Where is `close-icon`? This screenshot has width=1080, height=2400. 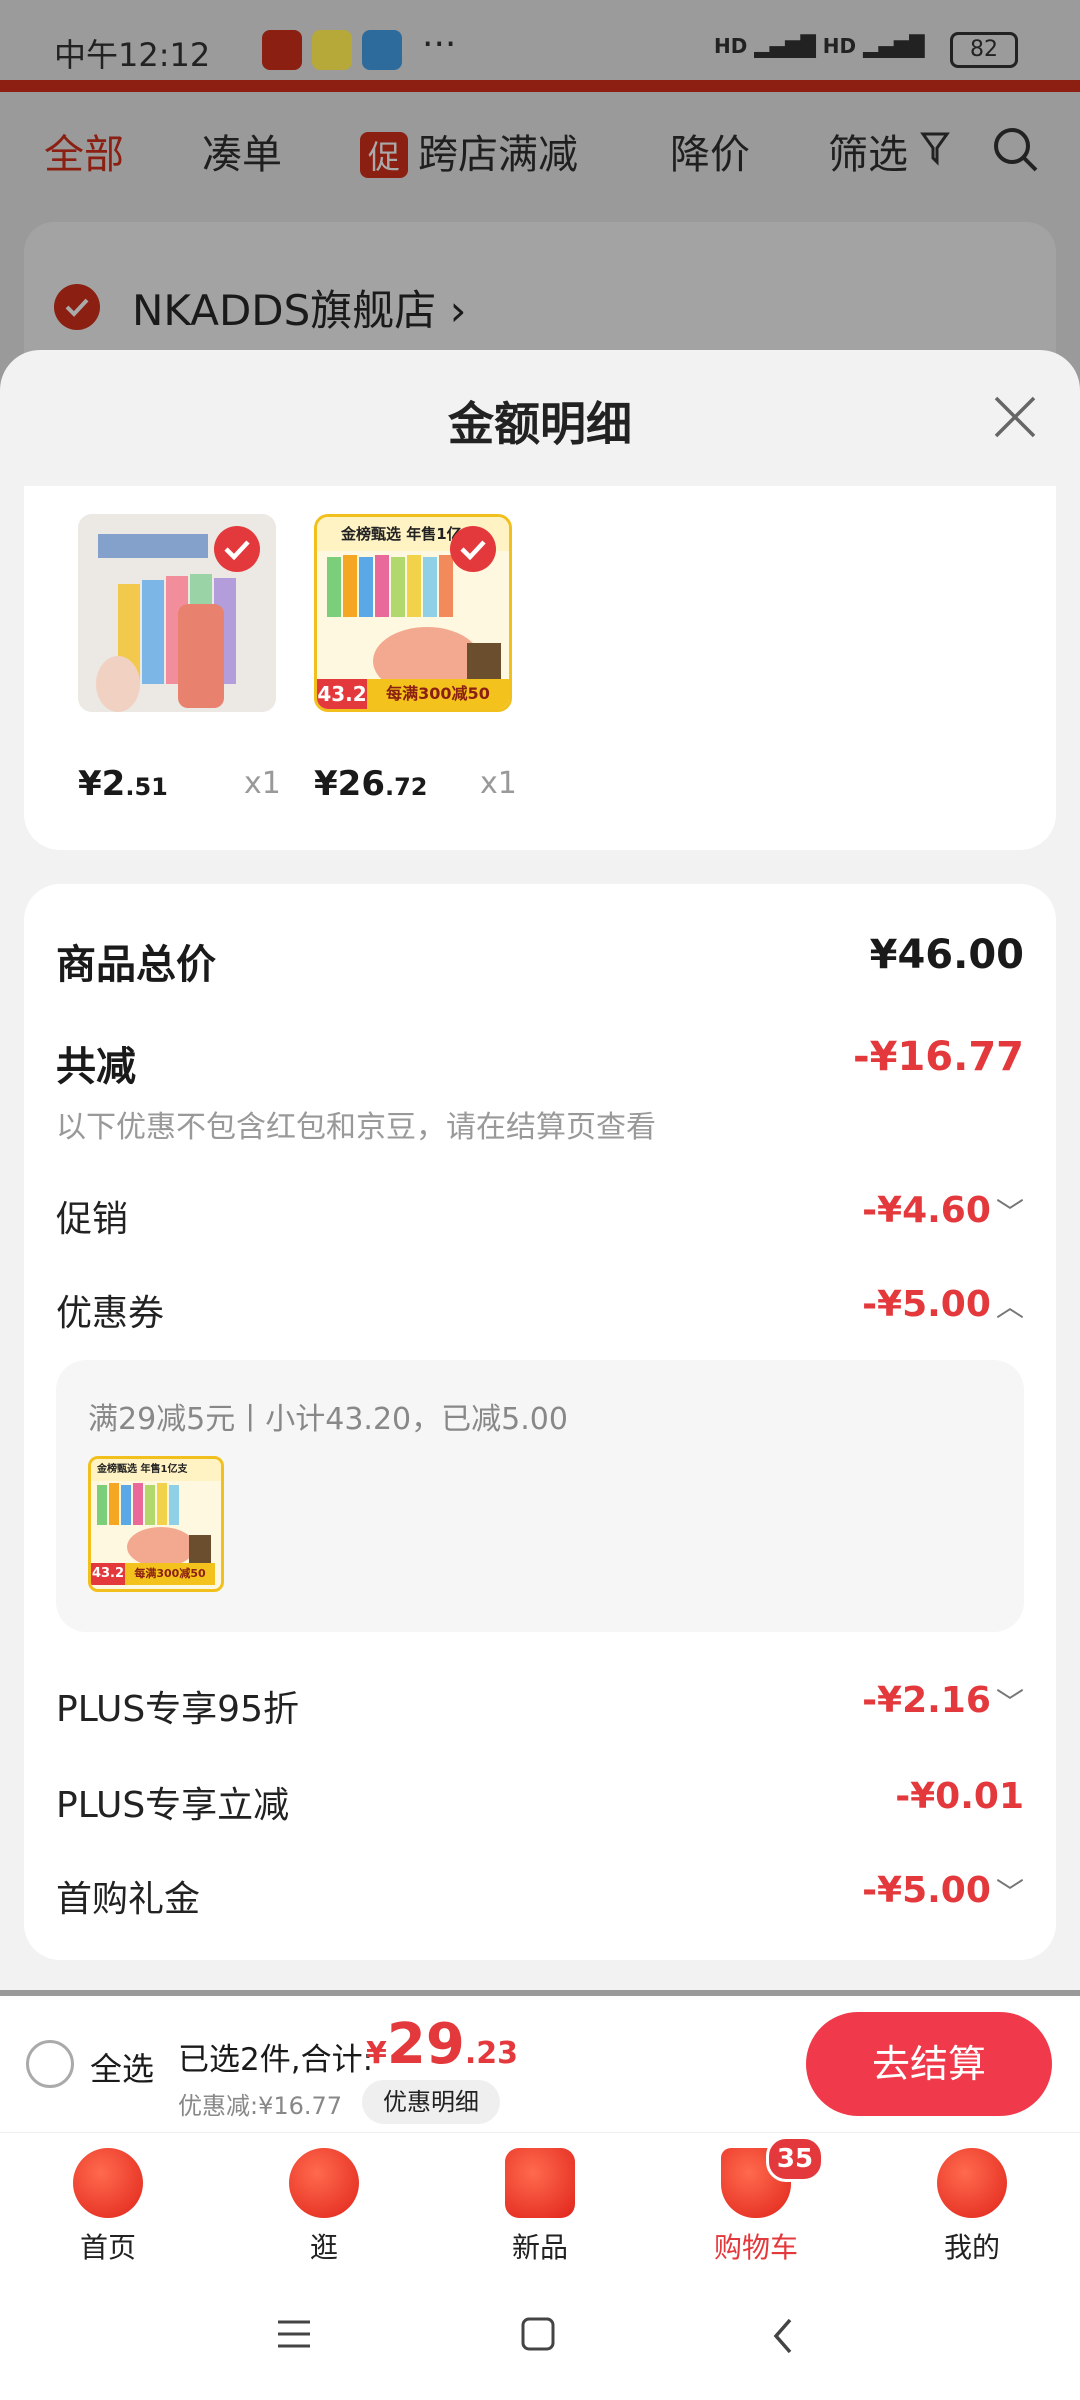
close-icon is located at coordinates (1015, 417).